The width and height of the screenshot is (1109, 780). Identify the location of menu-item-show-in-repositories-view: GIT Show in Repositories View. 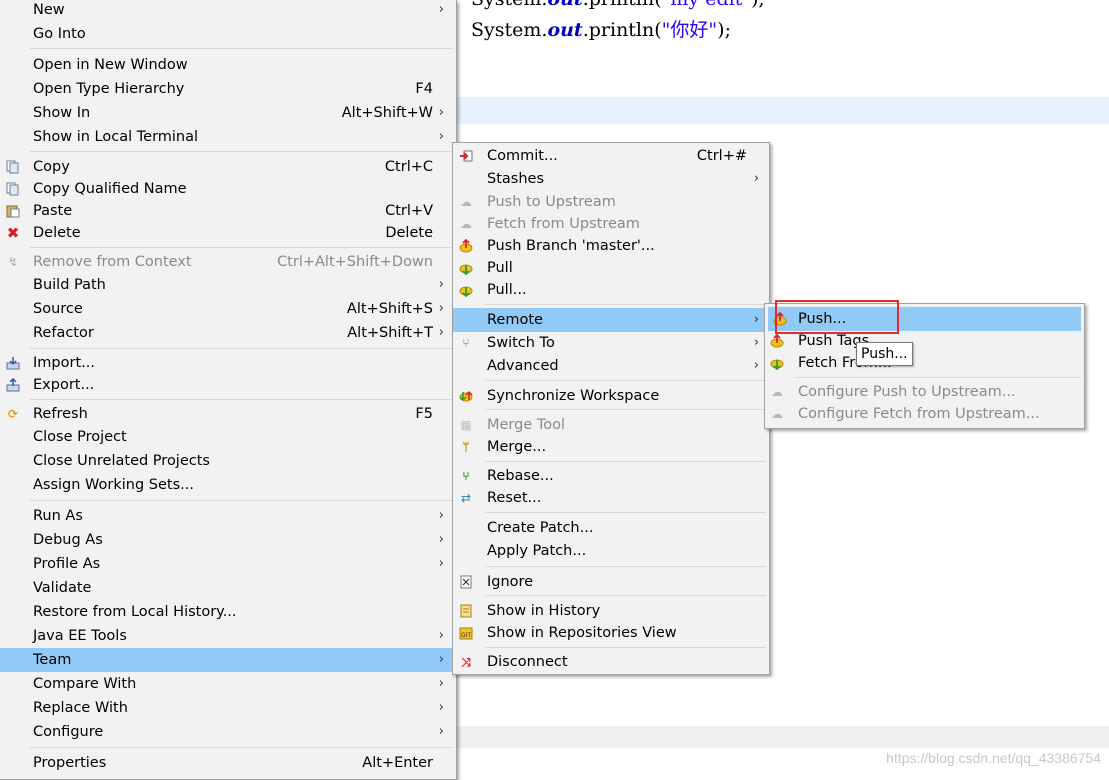
(611, 633).